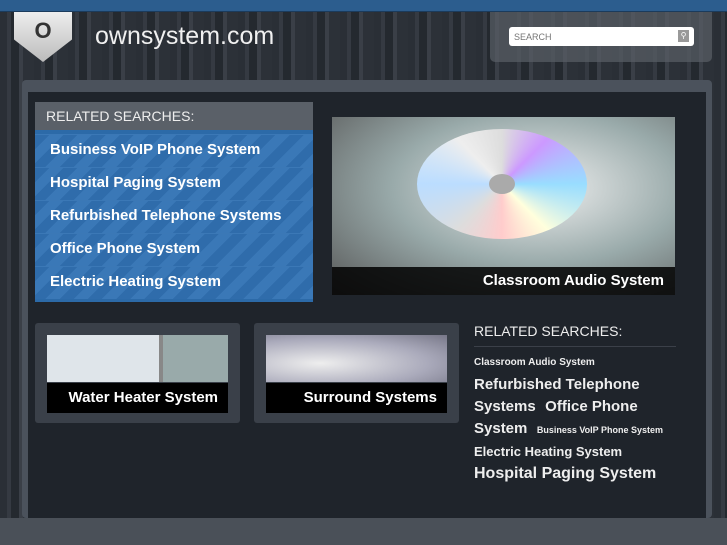  Describe the element at coordinates (565, 473) in the screenshot. I see `tag-link: Hospital Paging System` at that location.